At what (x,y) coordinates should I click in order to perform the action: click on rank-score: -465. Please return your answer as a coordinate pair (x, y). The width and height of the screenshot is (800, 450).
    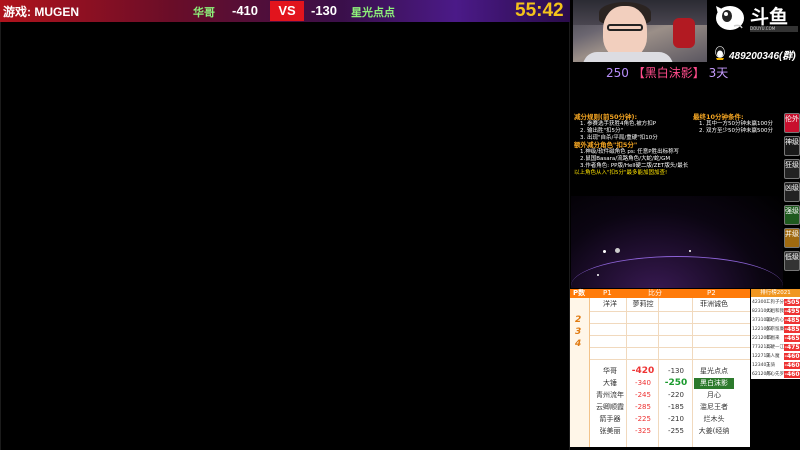
    Looking at the image, I should click on (792, 338).